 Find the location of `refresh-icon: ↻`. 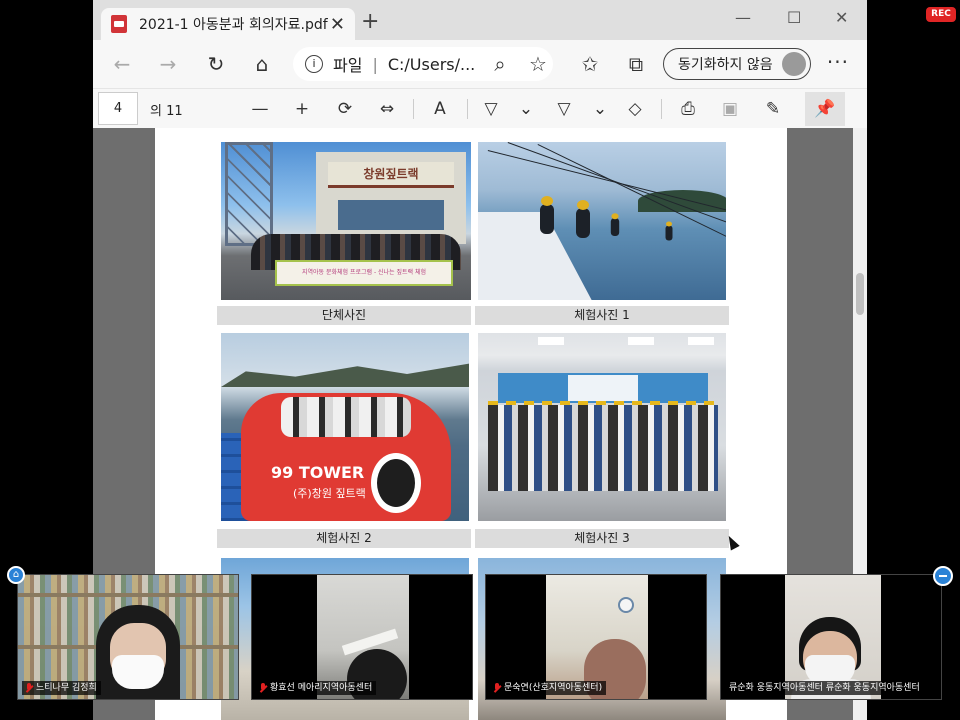

refresh-icon: ↻ is located at coordinates (216, 64).